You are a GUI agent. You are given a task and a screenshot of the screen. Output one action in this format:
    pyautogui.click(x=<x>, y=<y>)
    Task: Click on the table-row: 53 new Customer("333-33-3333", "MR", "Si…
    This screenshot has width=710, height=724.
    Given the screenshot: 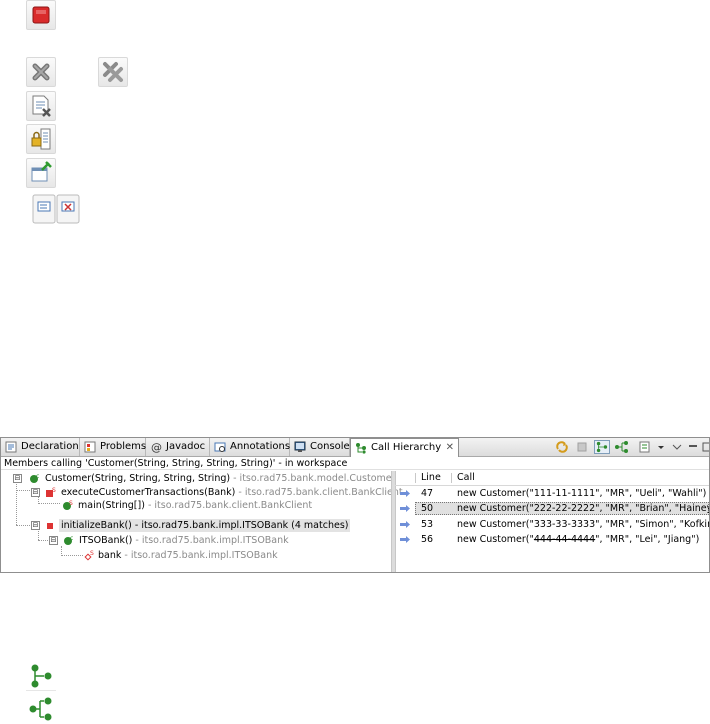 What is the action you would take?
    pyautogui.click(x=552, y=524)
    